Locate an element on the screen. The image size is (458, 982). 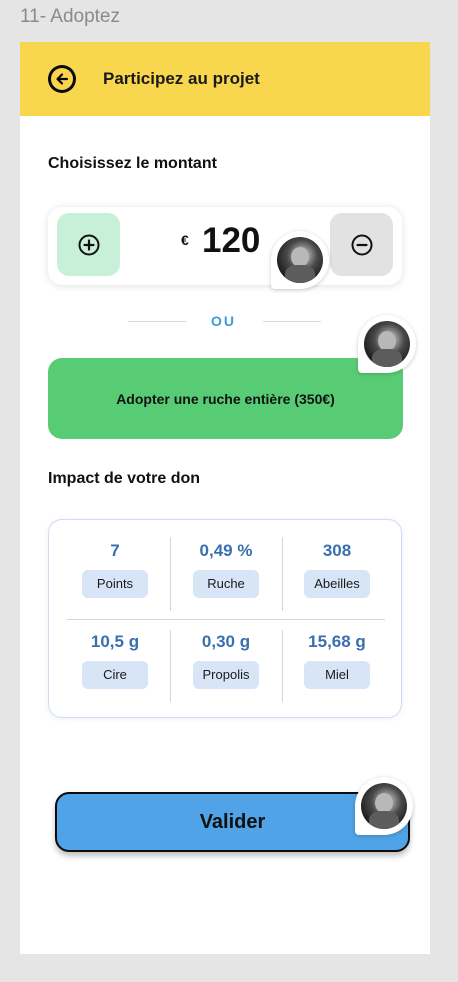
plus-circle-icon is located at coordinates (88, 244).